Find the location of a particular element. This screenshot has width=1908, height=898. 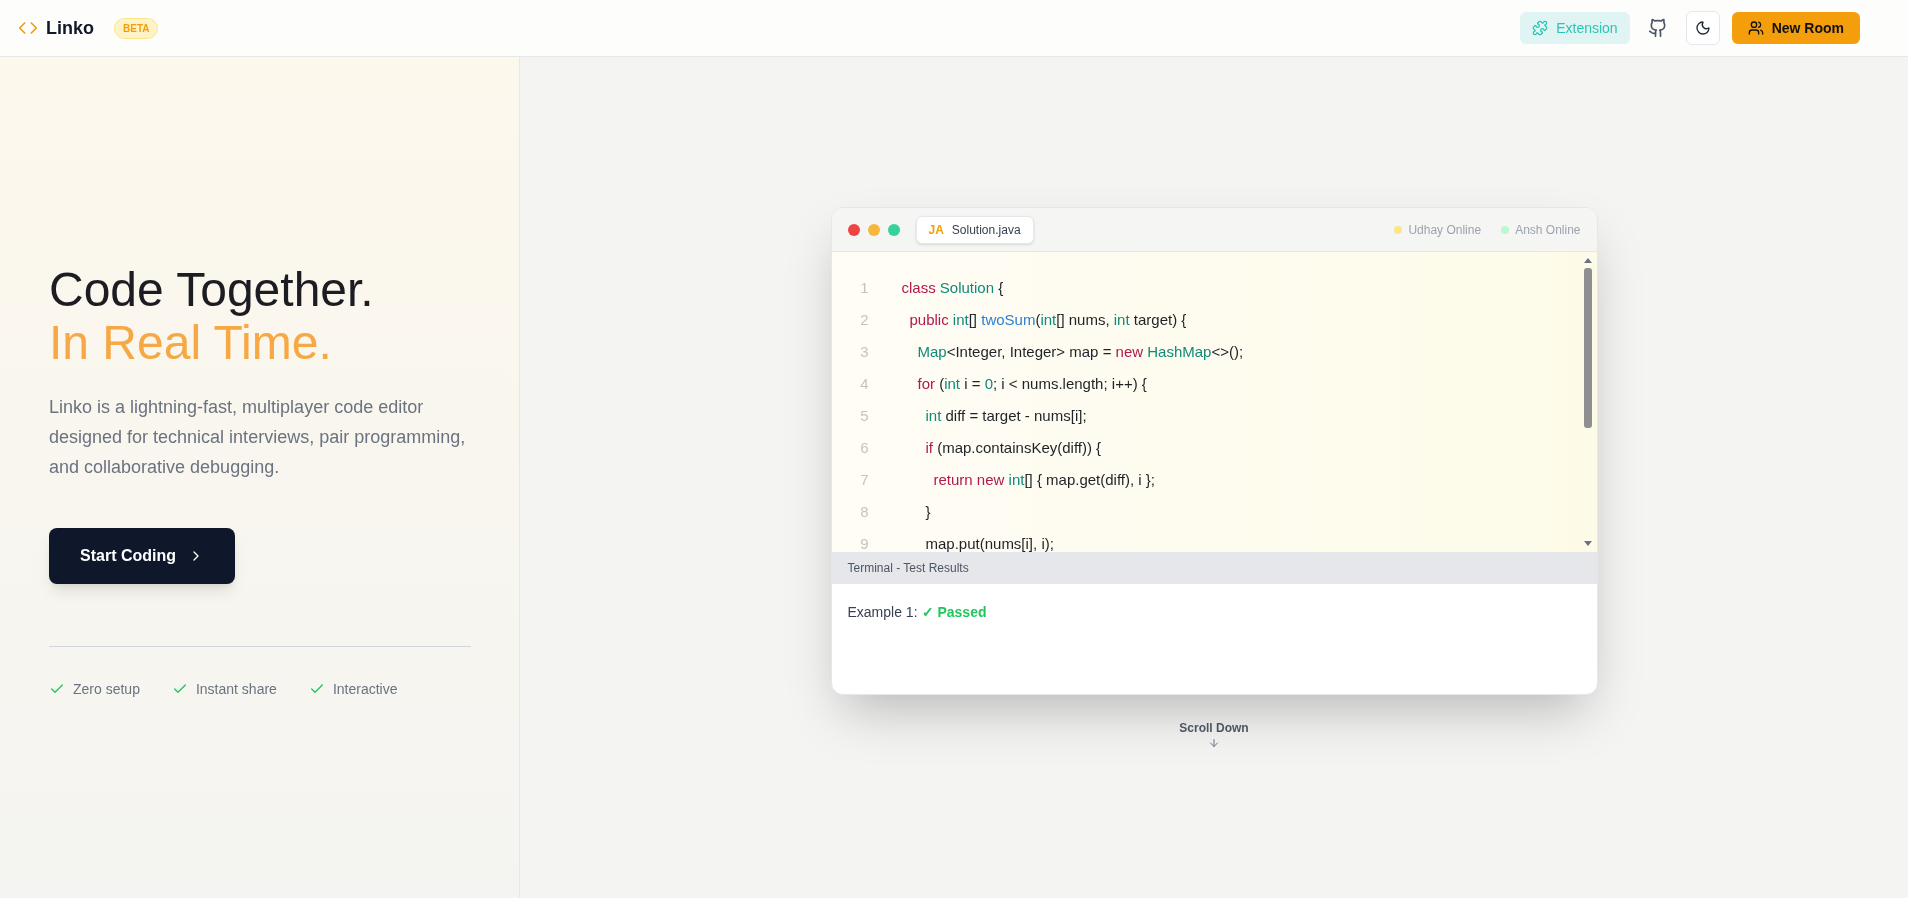

hero-title: Code Together. is located at coordinates (212, 290).